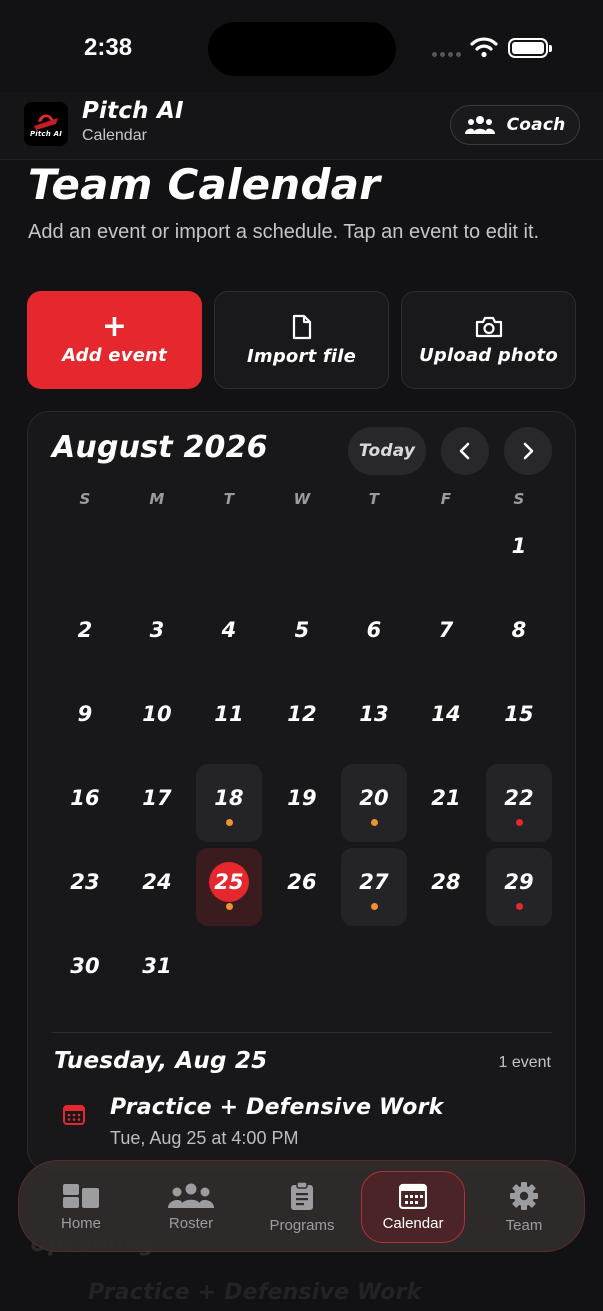 The image size is (603, 1311). I want to click on clipboard-icon, so click(302, 1195).